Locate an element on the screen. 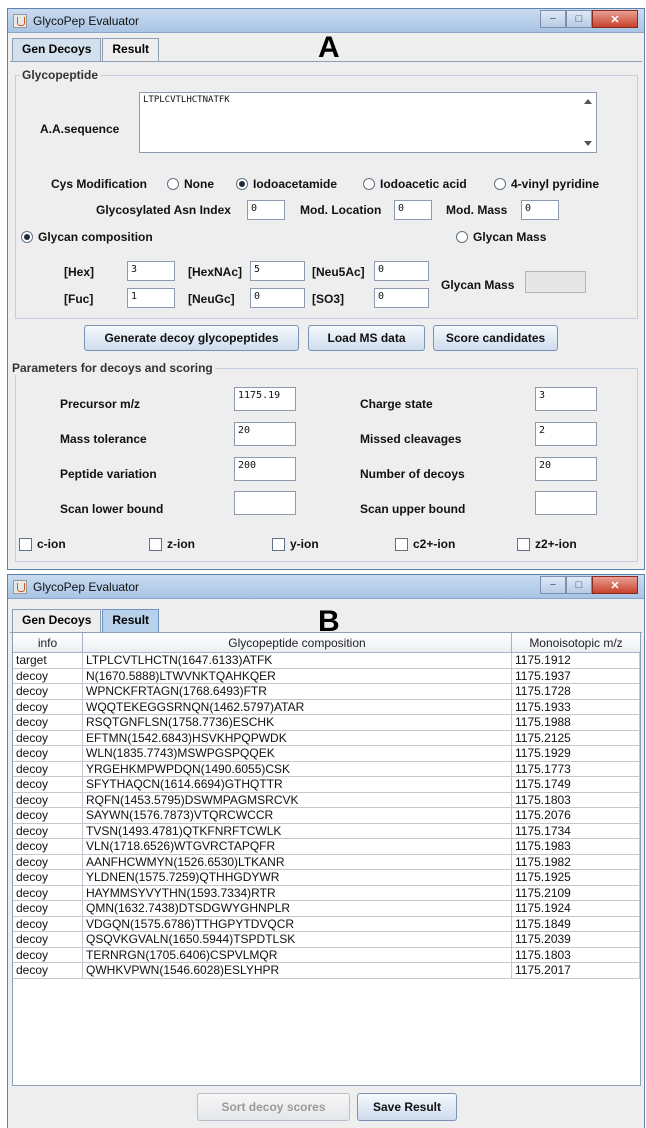 Image resolution: width=646 pixels, height=1128 pixels. table-row: decoy WPNCKFRTAGN(1768.6493)FTR 1175.1728 is located at coordinates (326, 692).